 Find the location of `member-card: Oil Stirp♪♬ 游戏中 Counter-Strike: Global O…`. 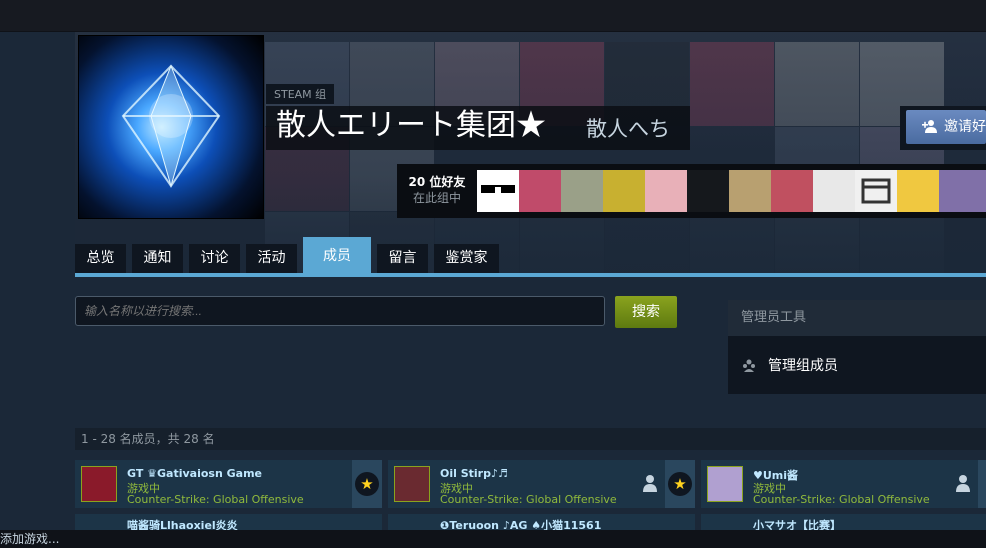

member-card: Oil Stirp♪♬ 游戏中 Counter-Strike: Global O… is located at coordinates (541, 484).